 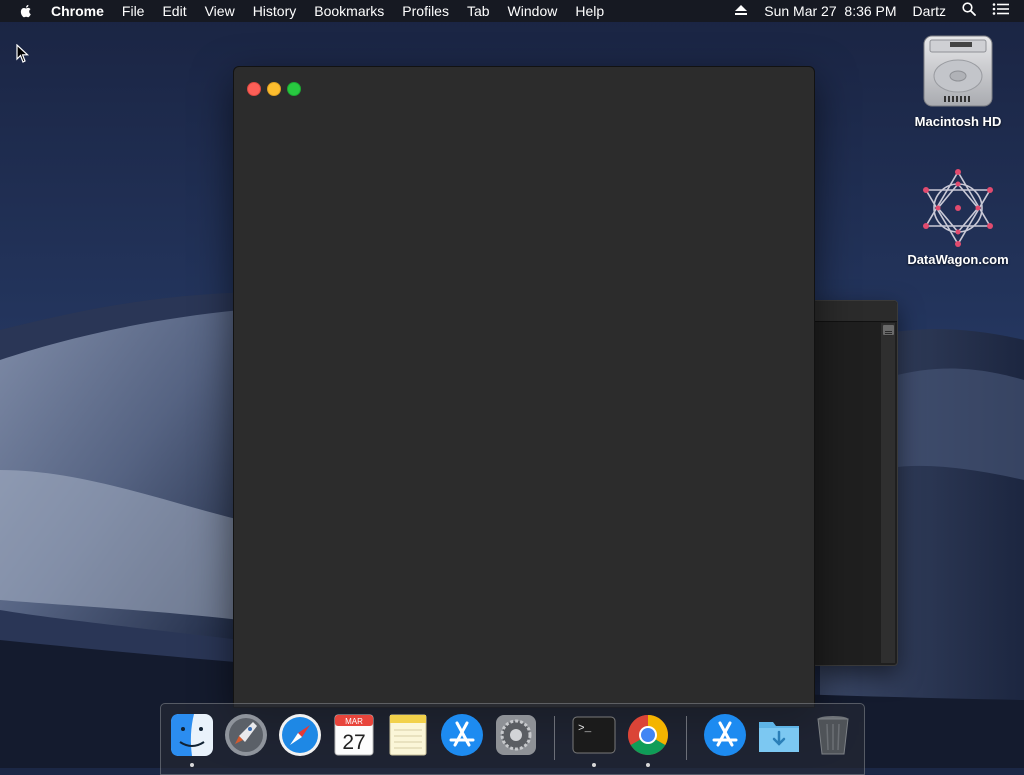 What do you see at coordinates (1004, 11) in the screenshot?
I see `notification-center-icon` at bounding box center [1004, 11].